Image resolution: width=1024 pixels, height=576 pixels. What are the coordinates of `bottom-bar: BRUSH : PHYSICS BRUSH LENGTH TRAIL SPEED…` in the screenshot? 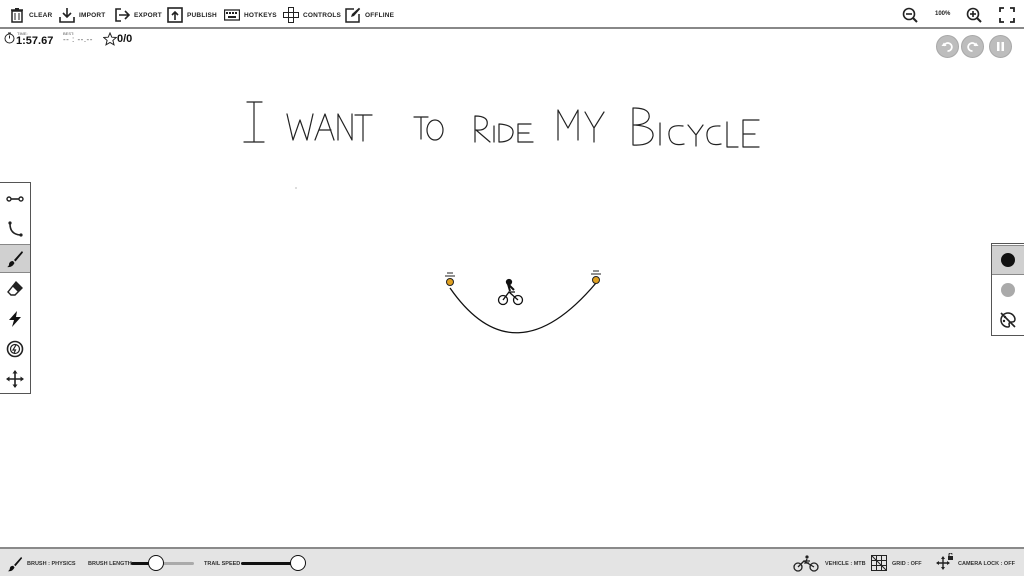 It's located at (512, 561).